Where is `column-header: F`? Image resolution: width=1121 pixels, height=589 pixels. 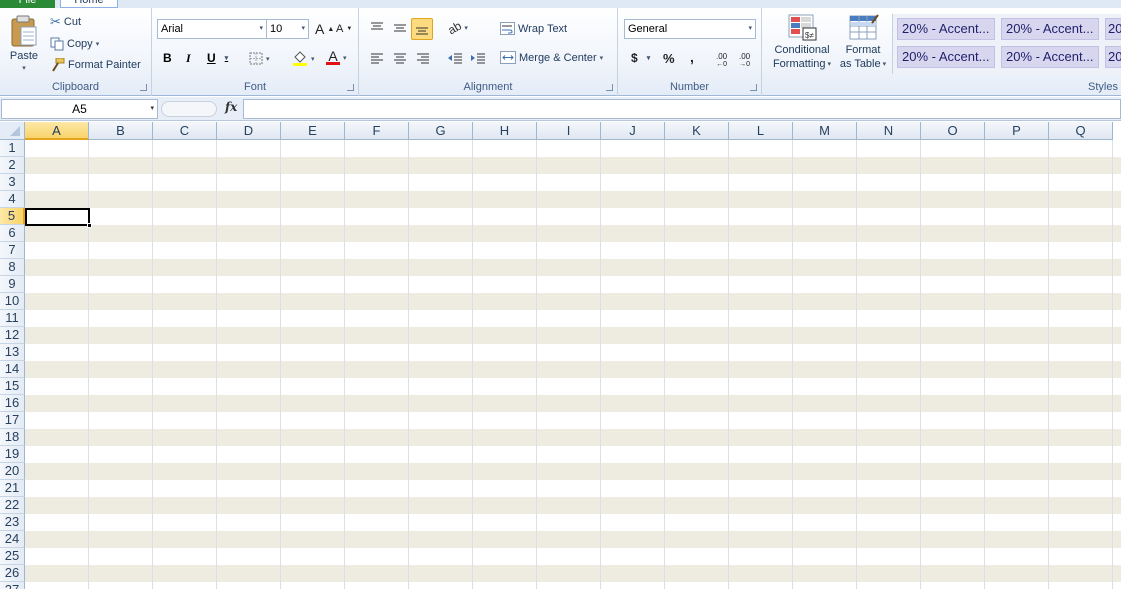
column-header: F is located at coordinates (377, 131).